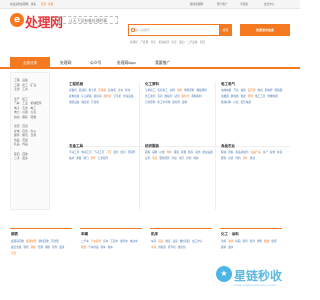  Describe the element at coordinates (230, 234) in the screenshot. I see `card-title: 化工 · 涂料` at that location.